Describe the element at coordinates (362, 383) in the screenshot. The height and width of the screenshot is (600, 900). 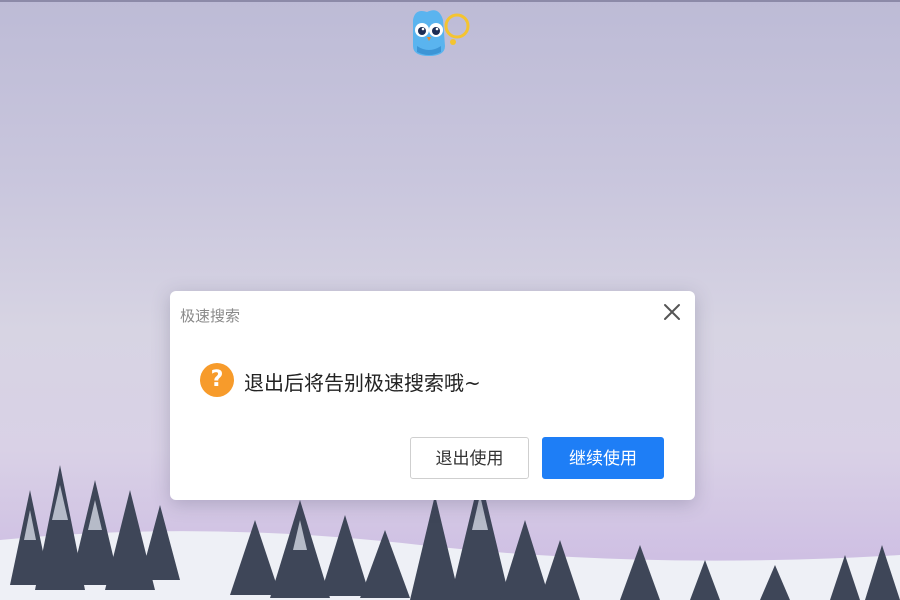
I see `dialog-message: 退出后将告别极速搜索哦~` at that location.